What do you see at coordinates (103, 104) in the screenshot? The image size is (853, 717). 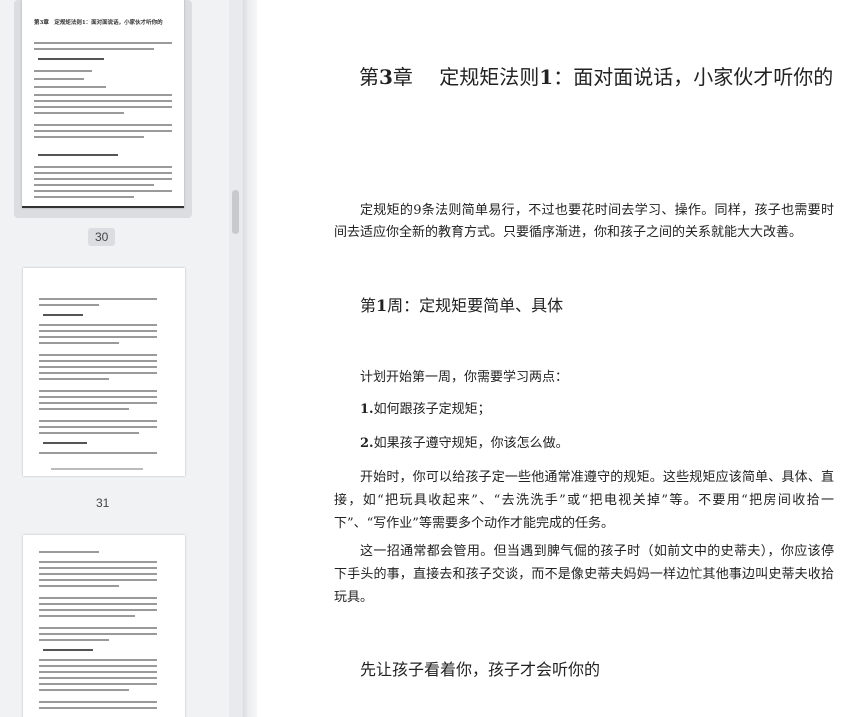 I see `thumbnail-page-30-preview: 第3章 定规矩法则1：面对面说话，小家伙才听你的` at bounding box center [103, 104].